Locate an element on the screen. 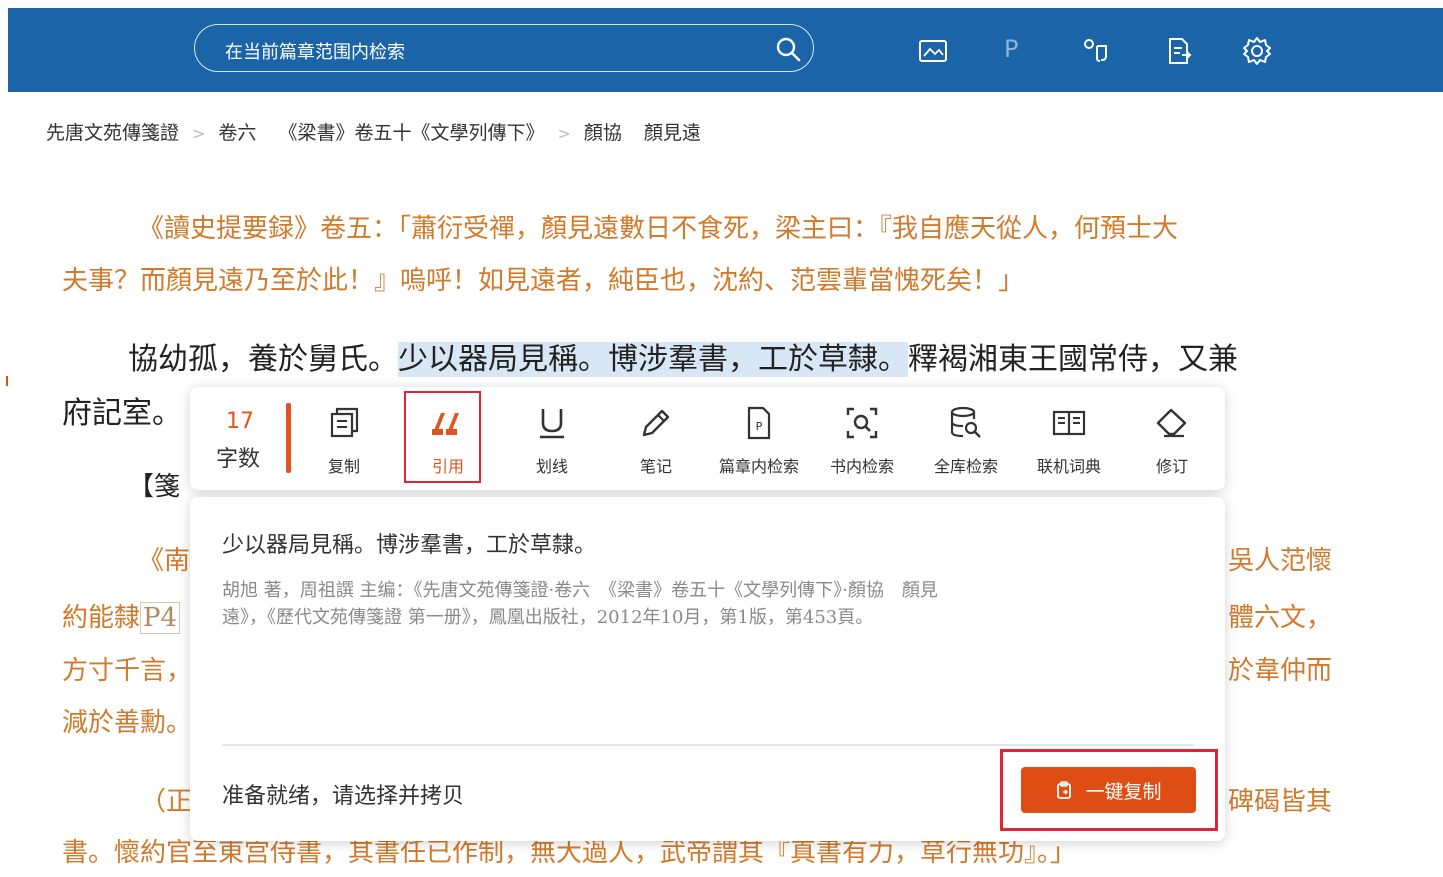 The width and height of the screenshot is (1443, 877). one-click-copy-label: 一键复制 is located at coordinates (1123, 791).